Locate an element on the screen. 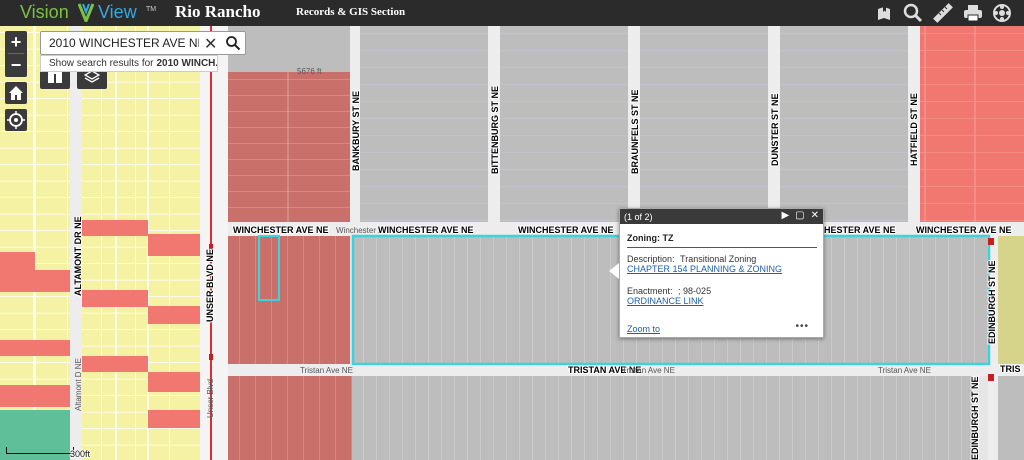 The image size is (1024, 460). scale-label: 300ft is located at coordinates (80, 454).